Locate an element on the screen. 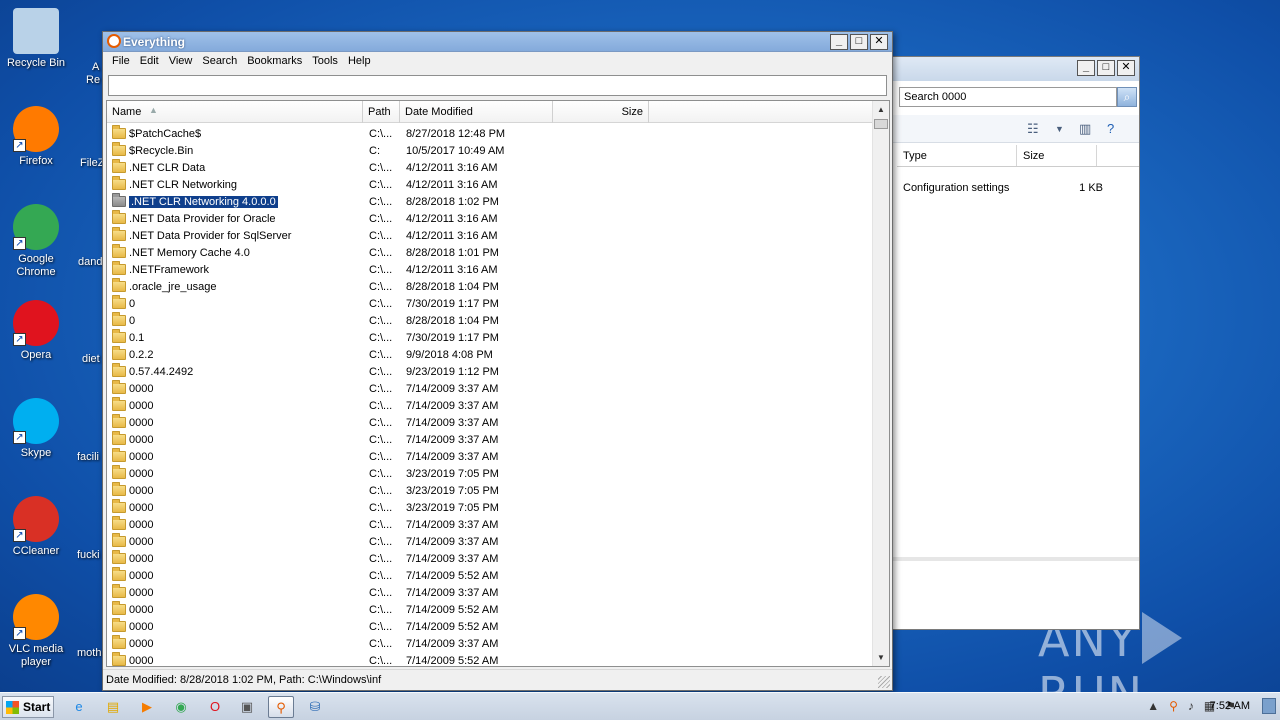 Image resolution: width=1280 pixels, height=720 pixels. cell-date: 7/30/2019 1:17 PM is located at coordinates (452, 303).